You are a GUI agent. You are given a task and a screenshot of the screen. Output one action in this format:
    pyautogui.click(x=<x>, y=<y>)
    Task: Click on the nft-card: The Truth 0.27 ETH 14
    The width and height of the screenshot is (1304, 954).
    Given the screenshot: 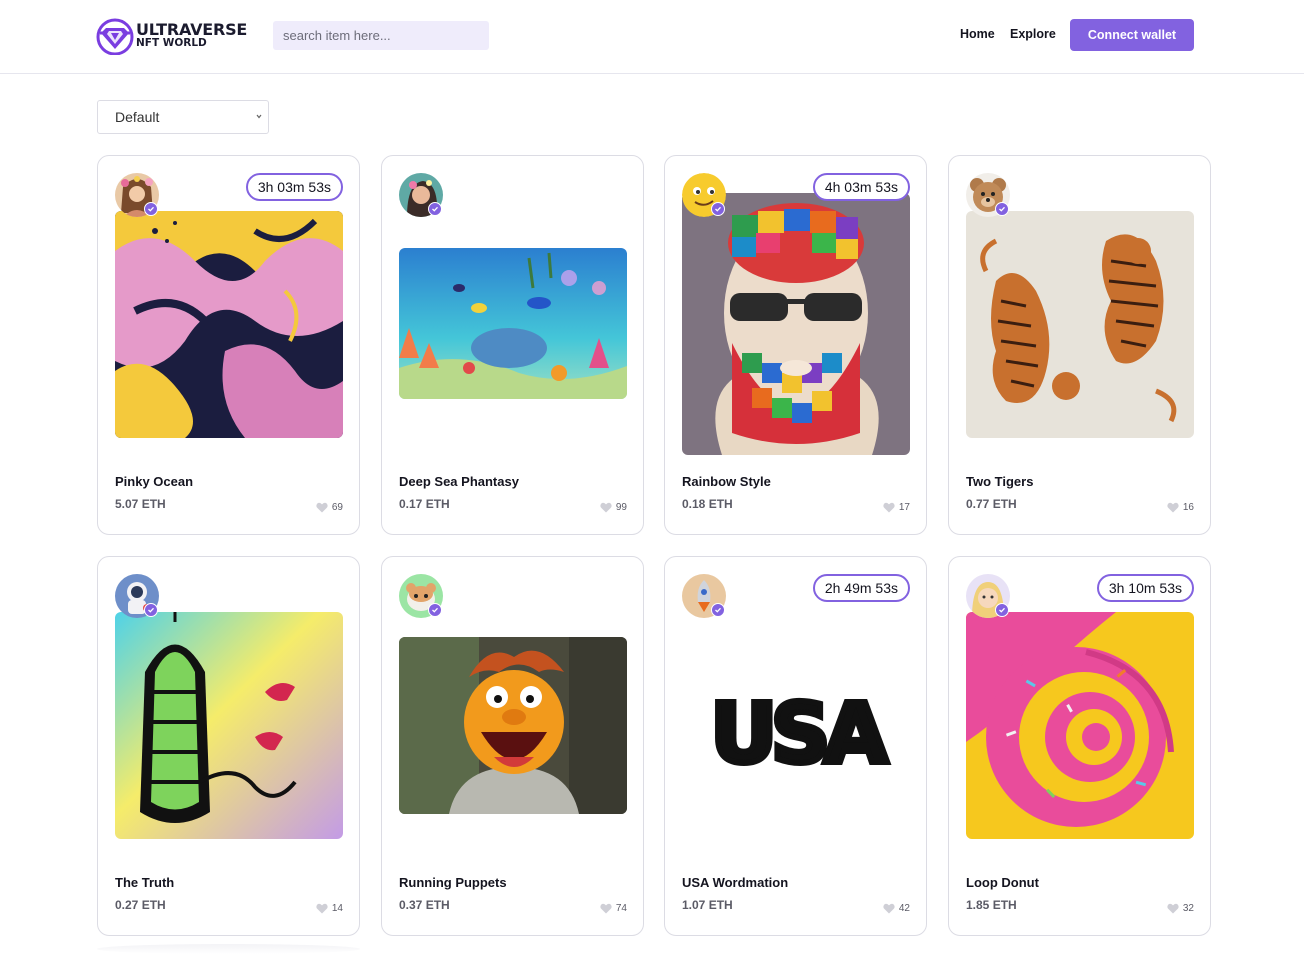 What is the action you would take?
    pyautogui.click(x=228, y=746)
    